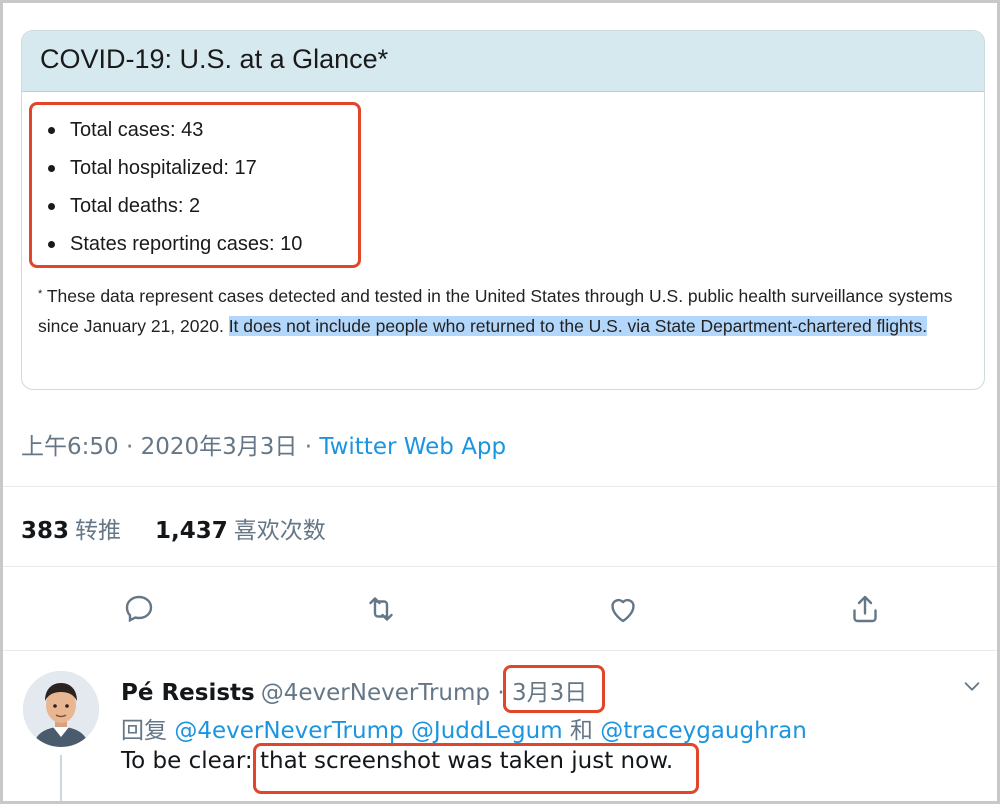  Describe the element at coordinates (40, 294) in the screenshot. I see `footnote-marker: *` at that location.